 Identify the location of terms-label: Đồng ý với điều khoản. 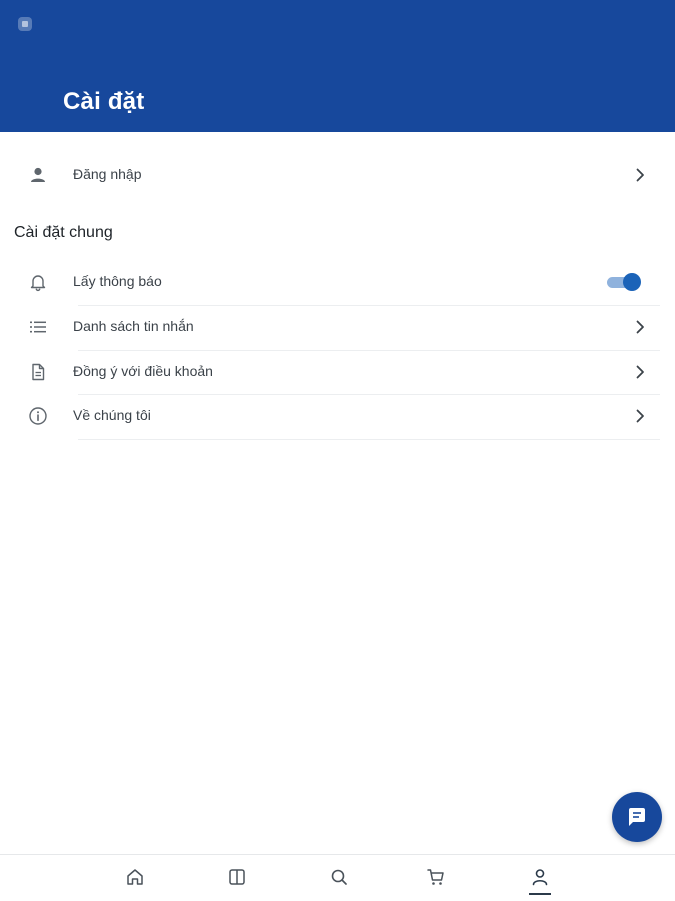
(143, 371).